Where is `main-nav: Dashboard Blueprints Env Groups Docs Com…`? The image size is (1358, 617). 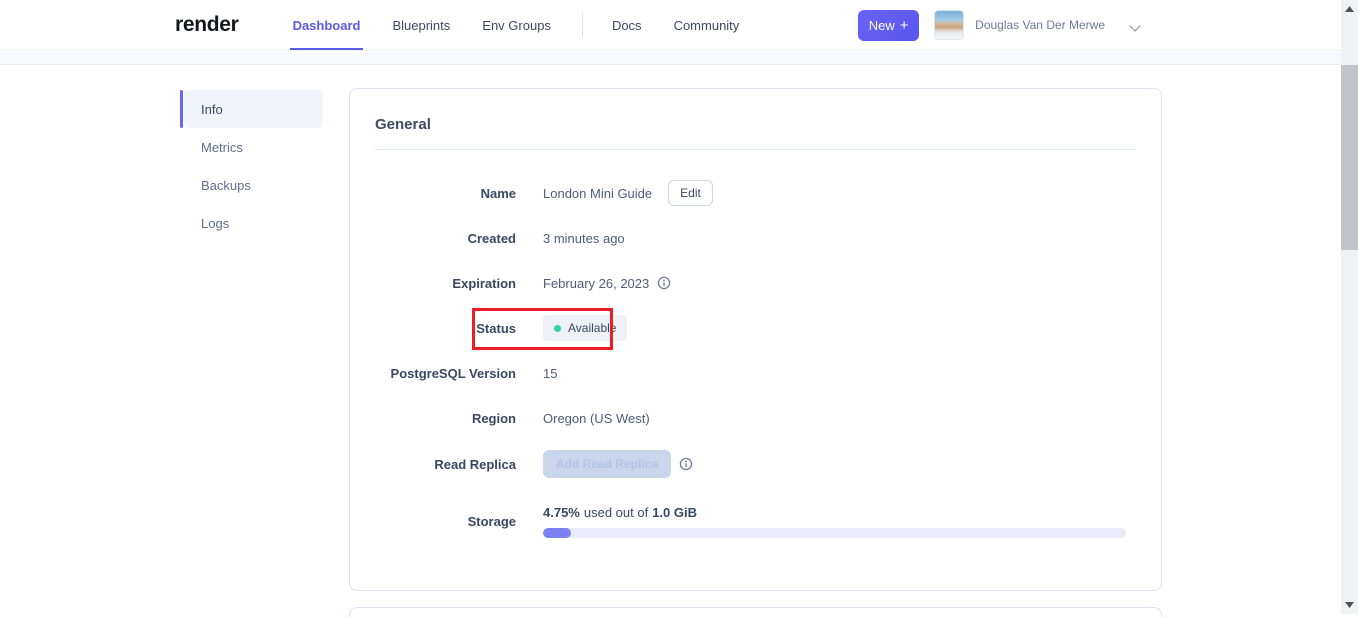 main-nav: Dashboard Blueprints Env Groups Docs Com… is located at coordinates (529, 25).